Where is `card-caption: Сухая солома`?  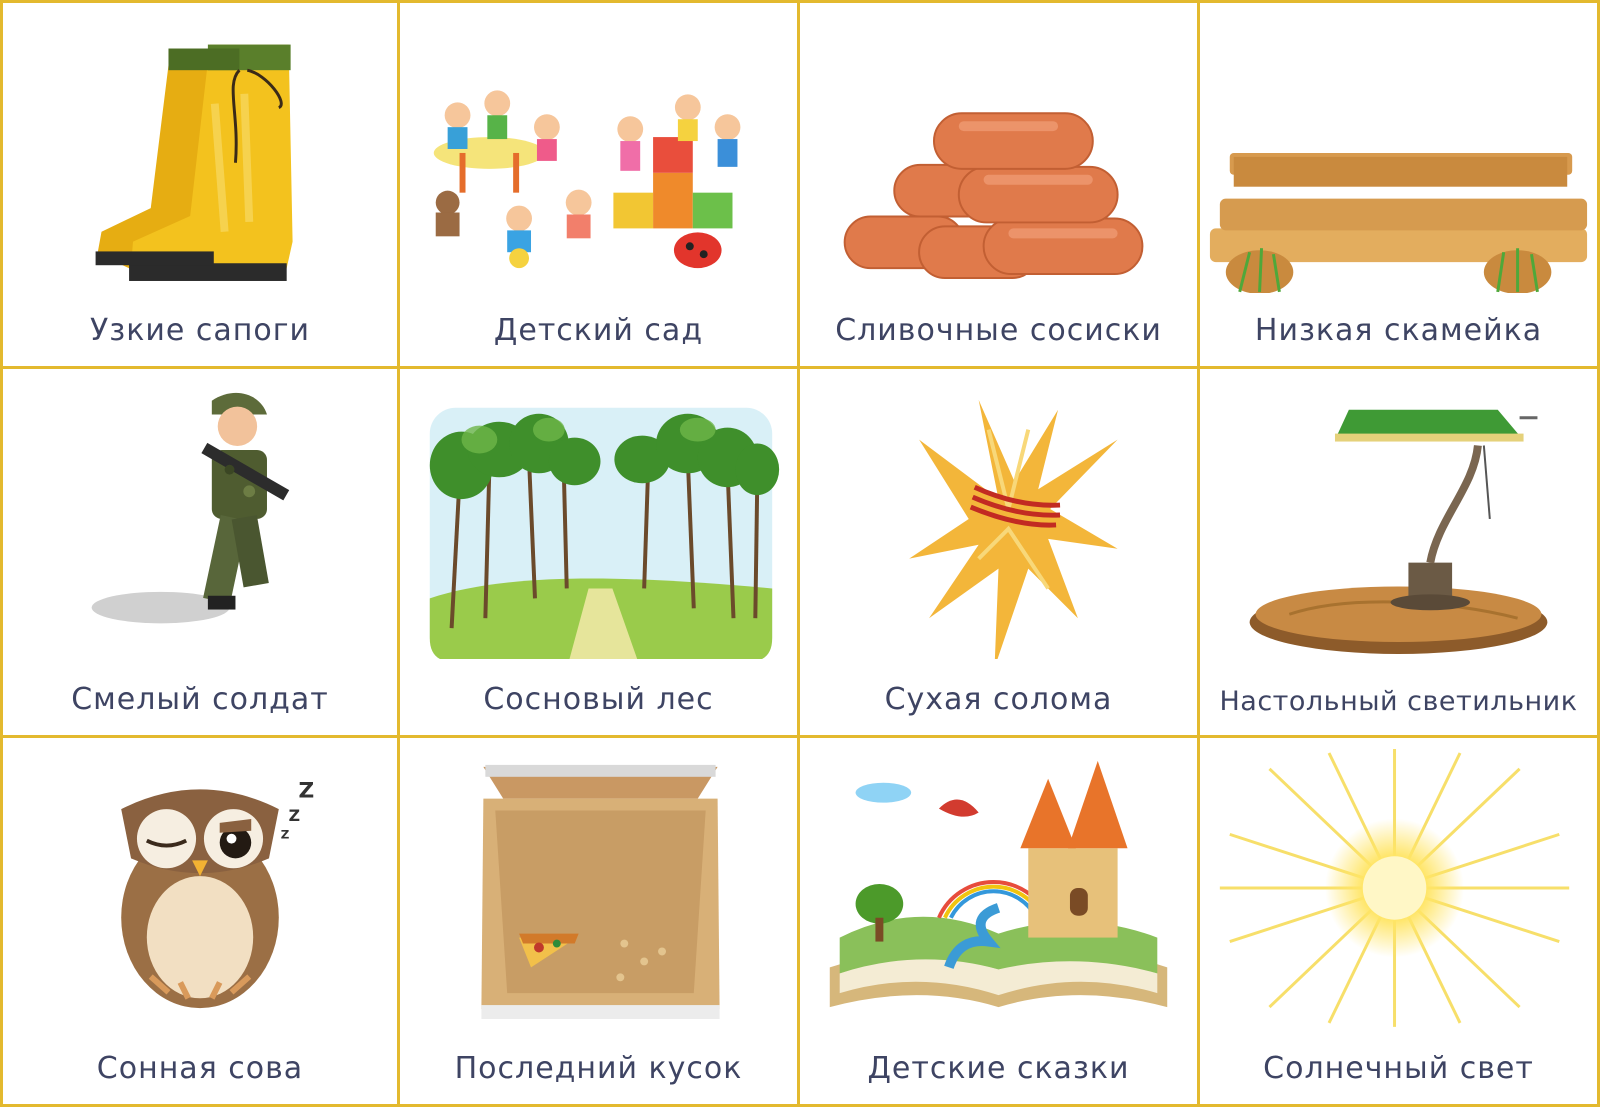 card-caption: Сухая солома is located at coordinates (998, 699).